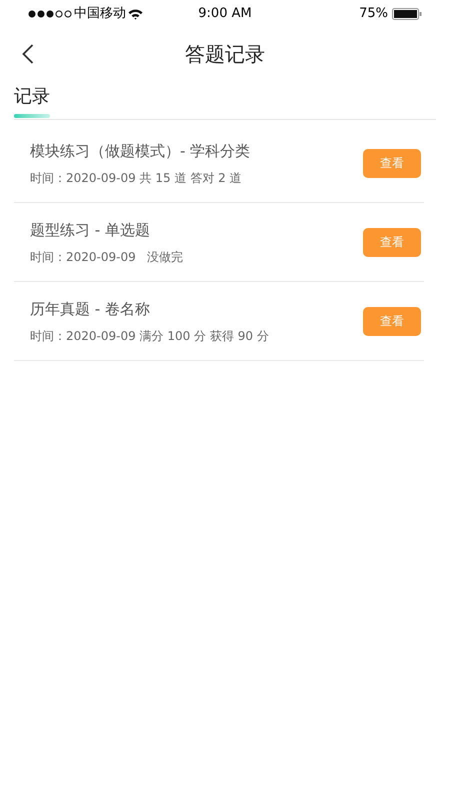 This screenshot has width=450, height=800. Describe the element at coordinates (225, 54) in the screenshot. I see `page-title: 答题记录` at that location.